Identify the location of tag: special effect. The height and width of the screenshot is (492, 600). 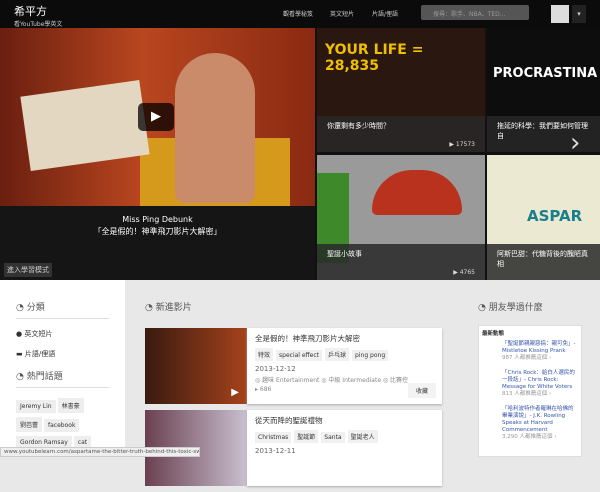
(299, 355).